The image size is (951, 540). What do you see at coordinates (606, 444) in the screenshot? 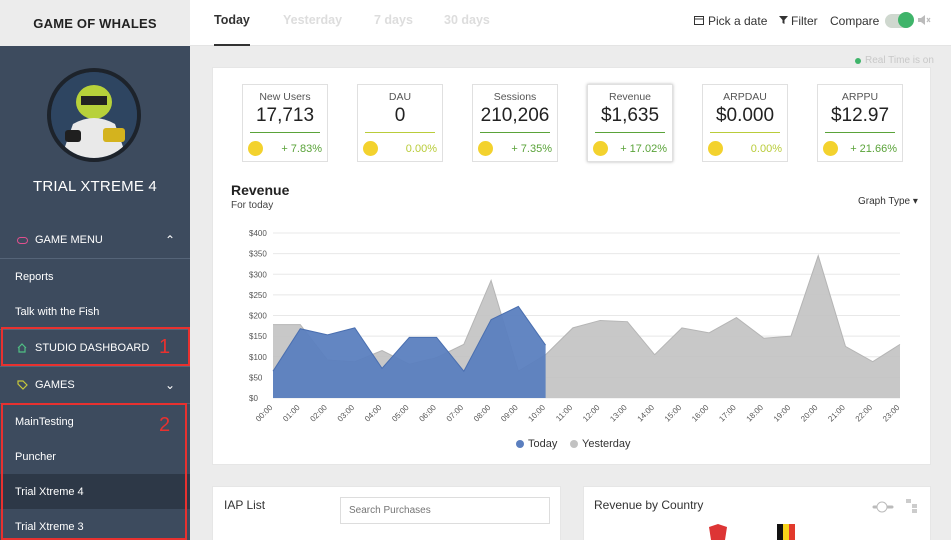
I see `legend-label: Yesterday` at bounding box center [606, 444].